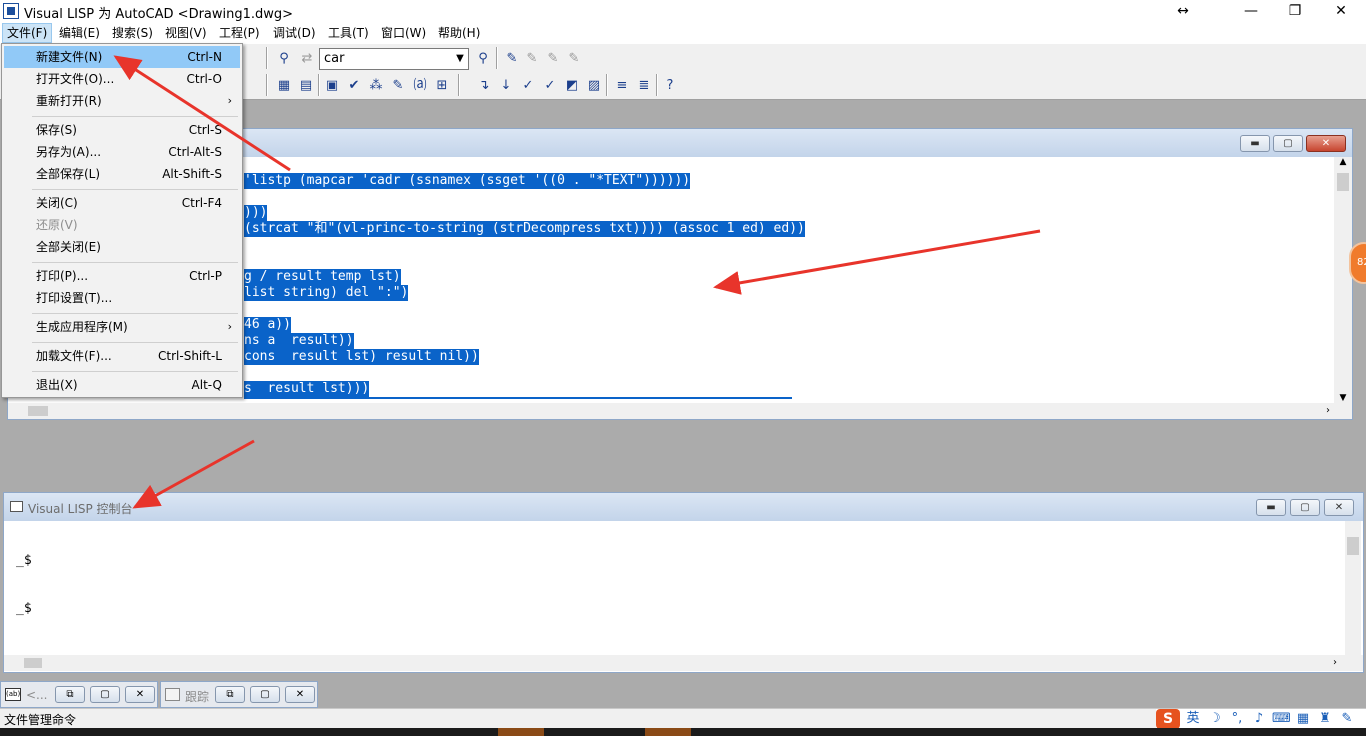 This screenshot has height=736, width=1366. Describe the element at coordinates (1305, 507) in the screenshot. I see `console-maximize-button: ▢` at that location.